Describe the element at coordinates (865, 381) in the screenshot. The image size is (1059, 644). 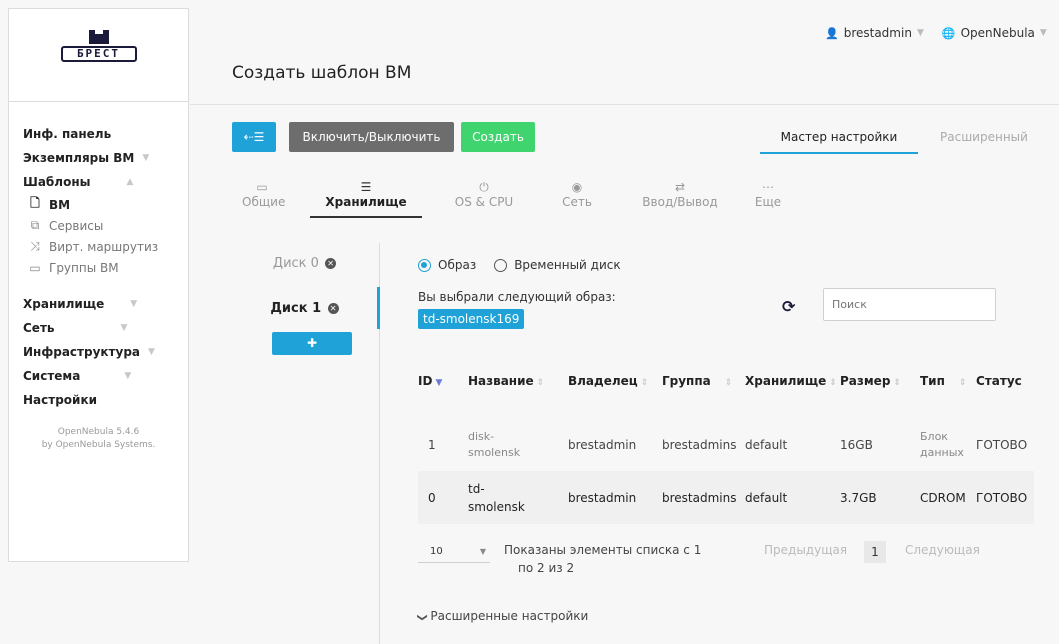
I see `column-label: Размер` at that location.